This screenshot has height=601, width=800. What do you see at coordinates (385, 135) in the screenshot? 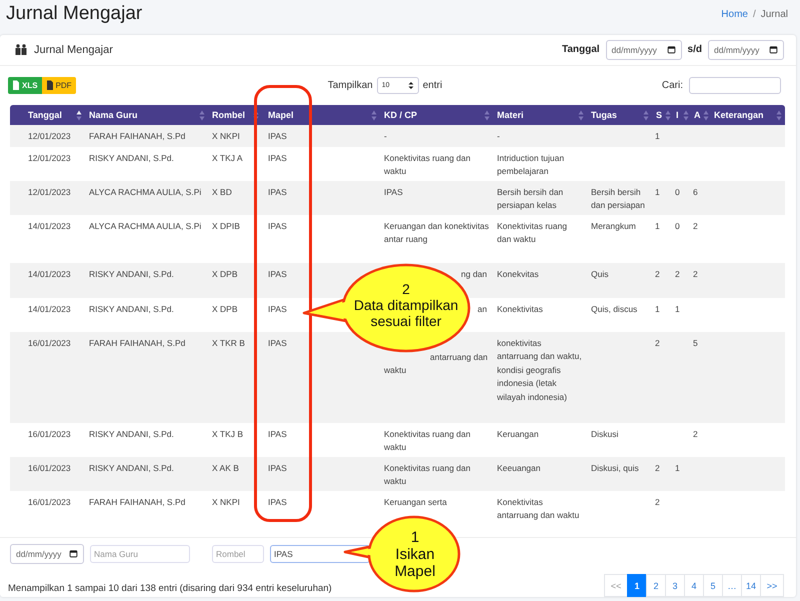
I see `table-cell: -` at bounding box center [385, 135].